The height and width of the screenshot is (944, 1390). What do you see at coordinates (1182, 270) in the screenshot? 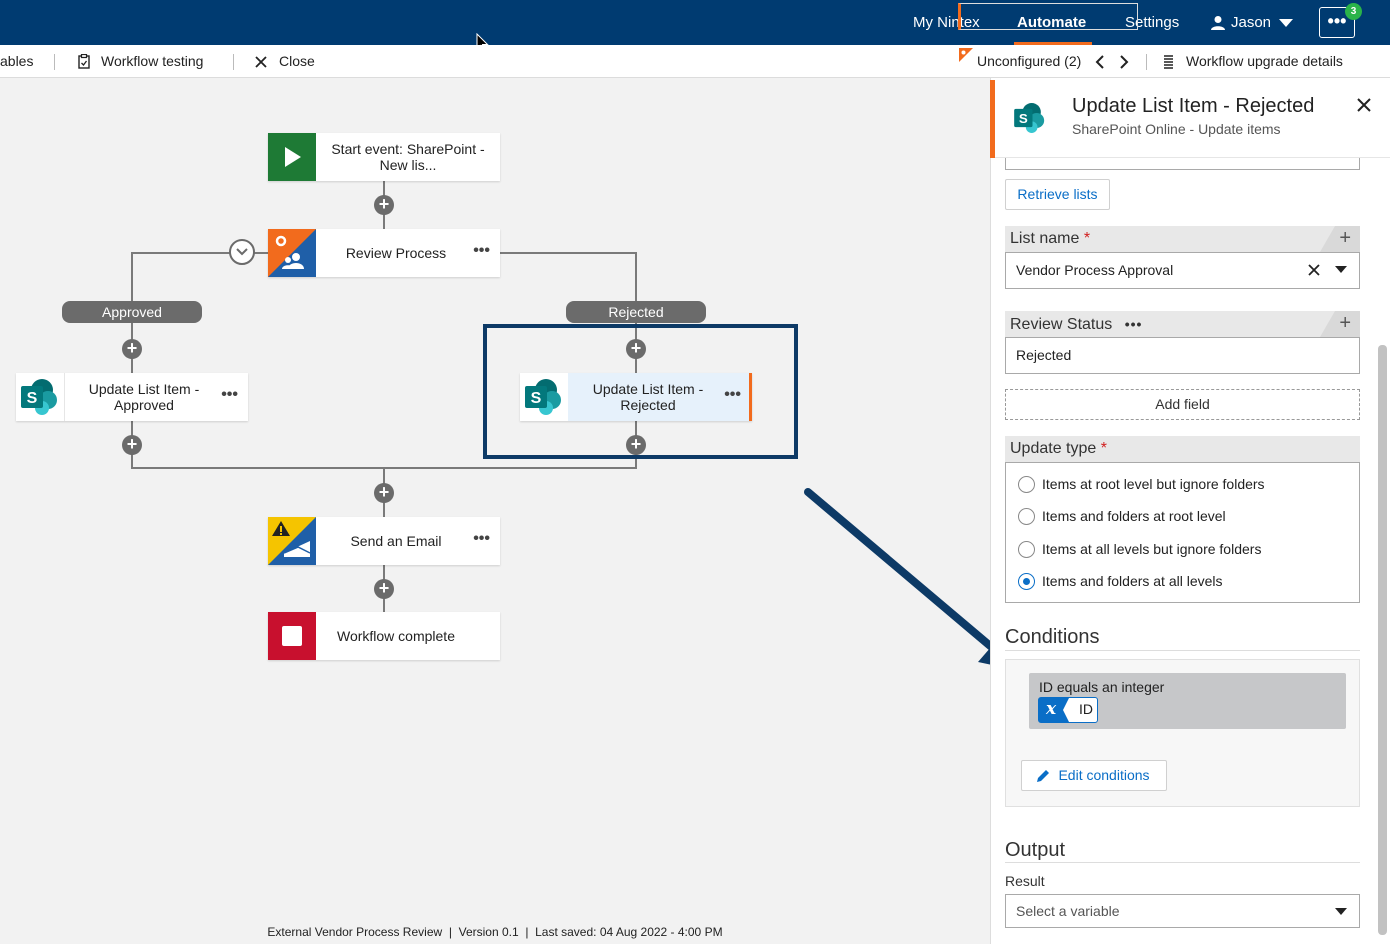
I see `list-name-select: Vendor Process Approval` at bounding box center [1182, 270].